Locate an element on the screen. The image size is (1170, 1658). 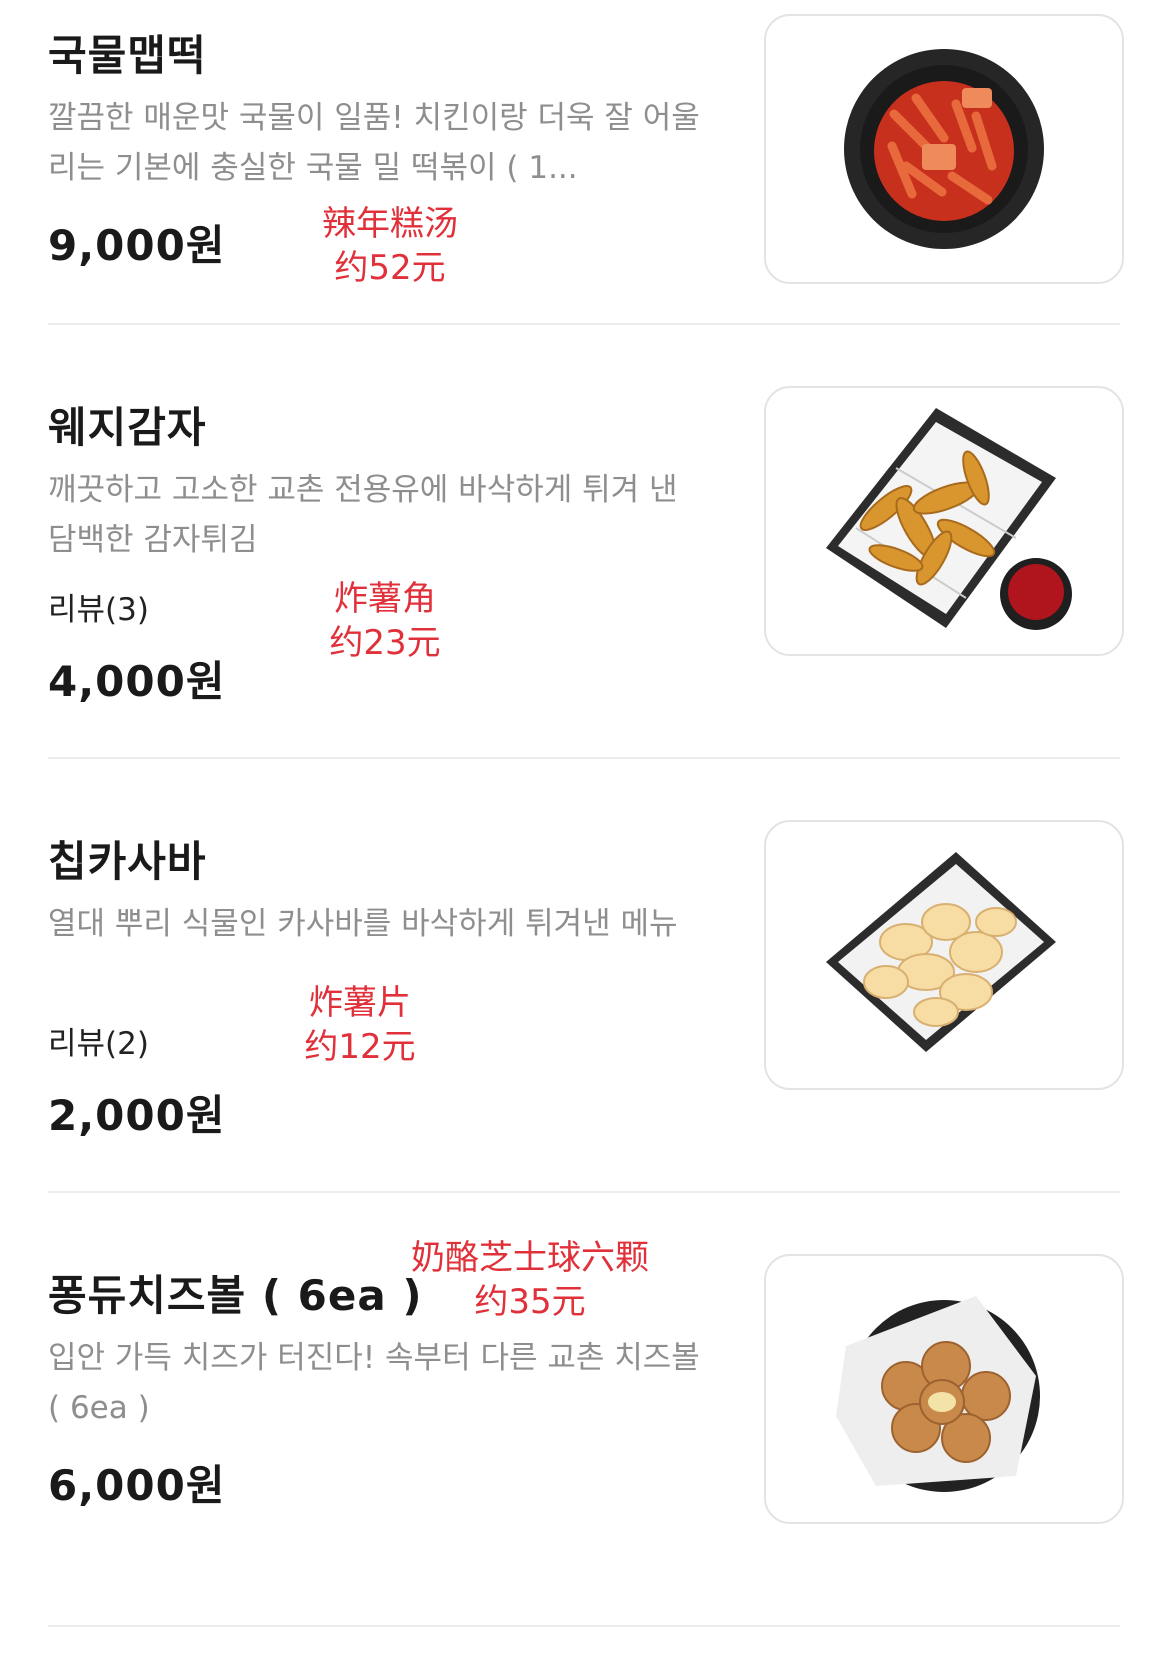
menu-item-description: 열대 뿌리 식물인 카사바를 바삭하게 튀겨낸 메뉴 is located at coordinates (363, 924).